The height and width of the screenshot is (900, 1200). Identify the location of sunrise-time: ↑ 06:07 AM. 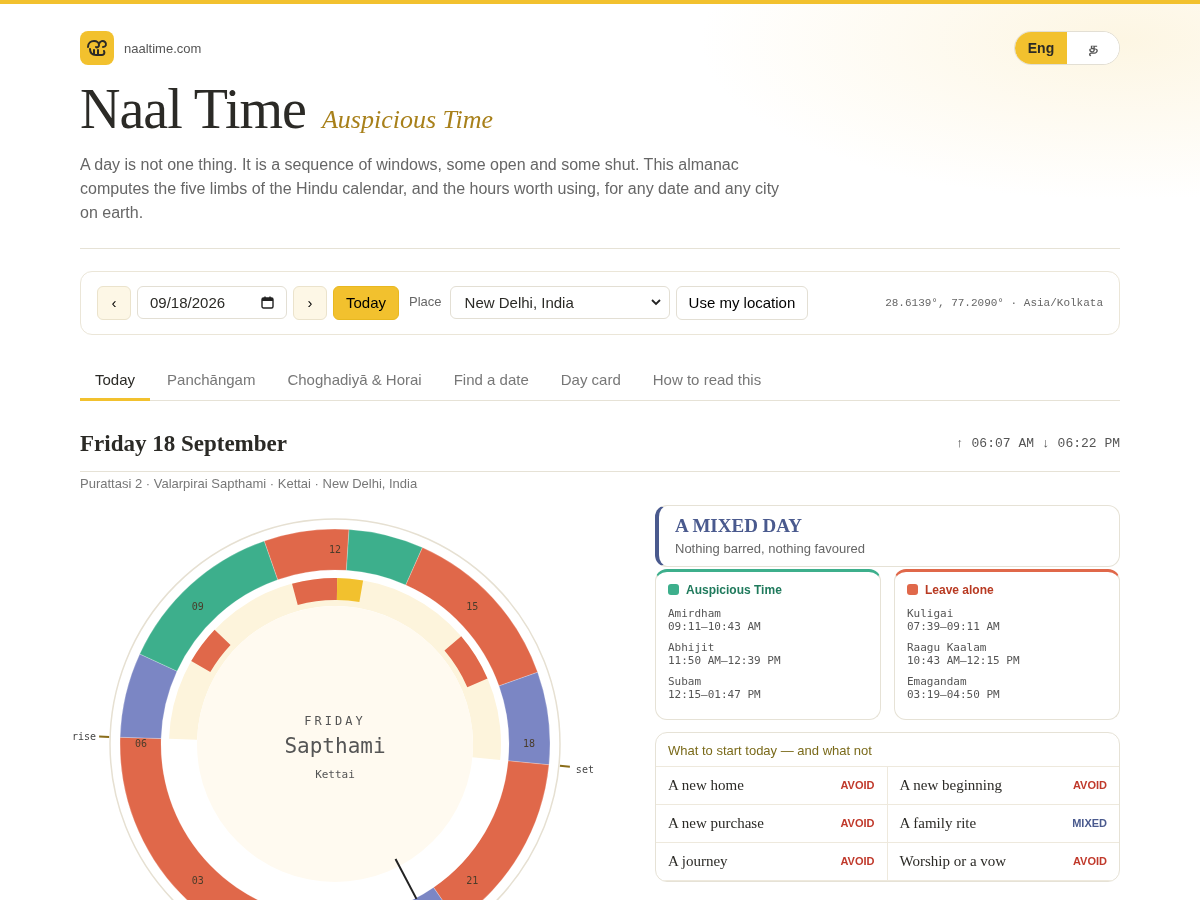
(994, 444).